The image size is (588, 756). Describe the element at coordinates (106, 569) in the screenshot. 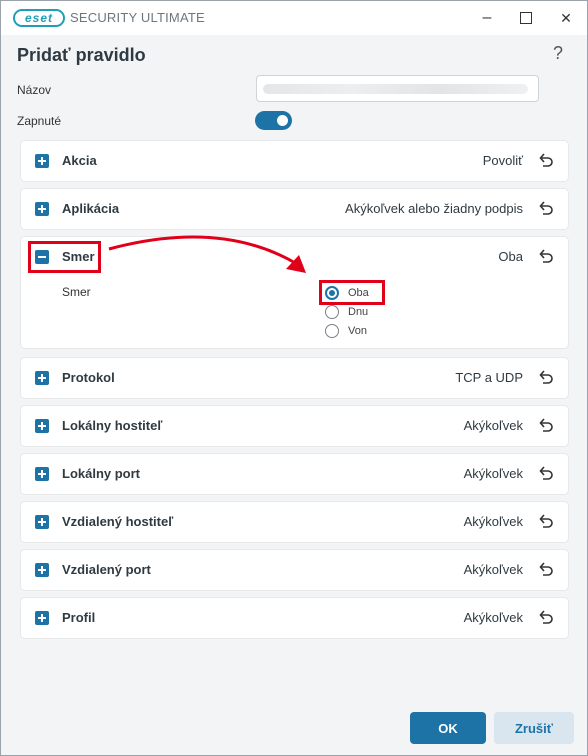

I see `section-title: Vzdialený port` at that location.